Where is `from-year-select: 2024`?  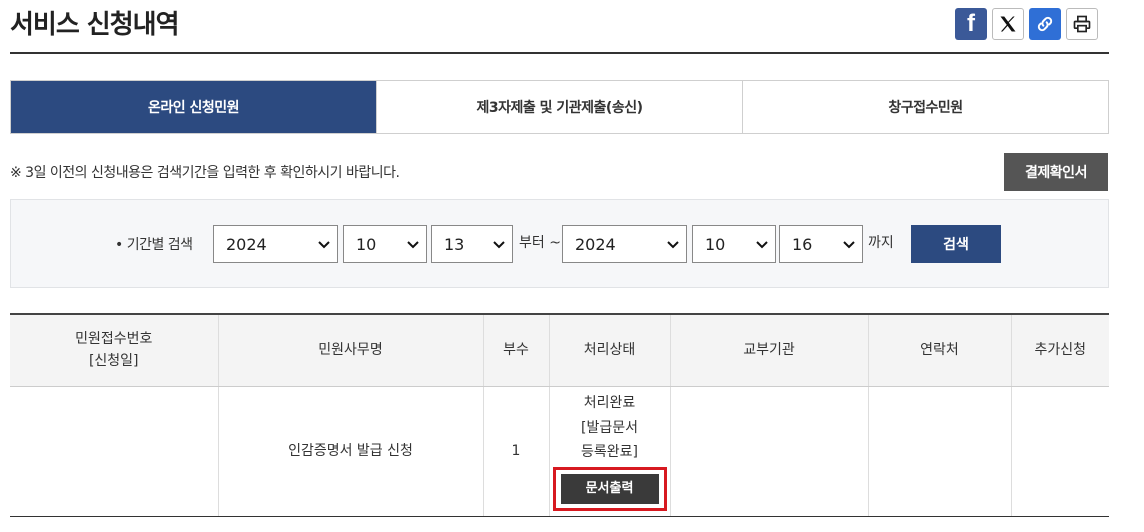 from-year-select: 2024 is located at coordinates (275, 244).